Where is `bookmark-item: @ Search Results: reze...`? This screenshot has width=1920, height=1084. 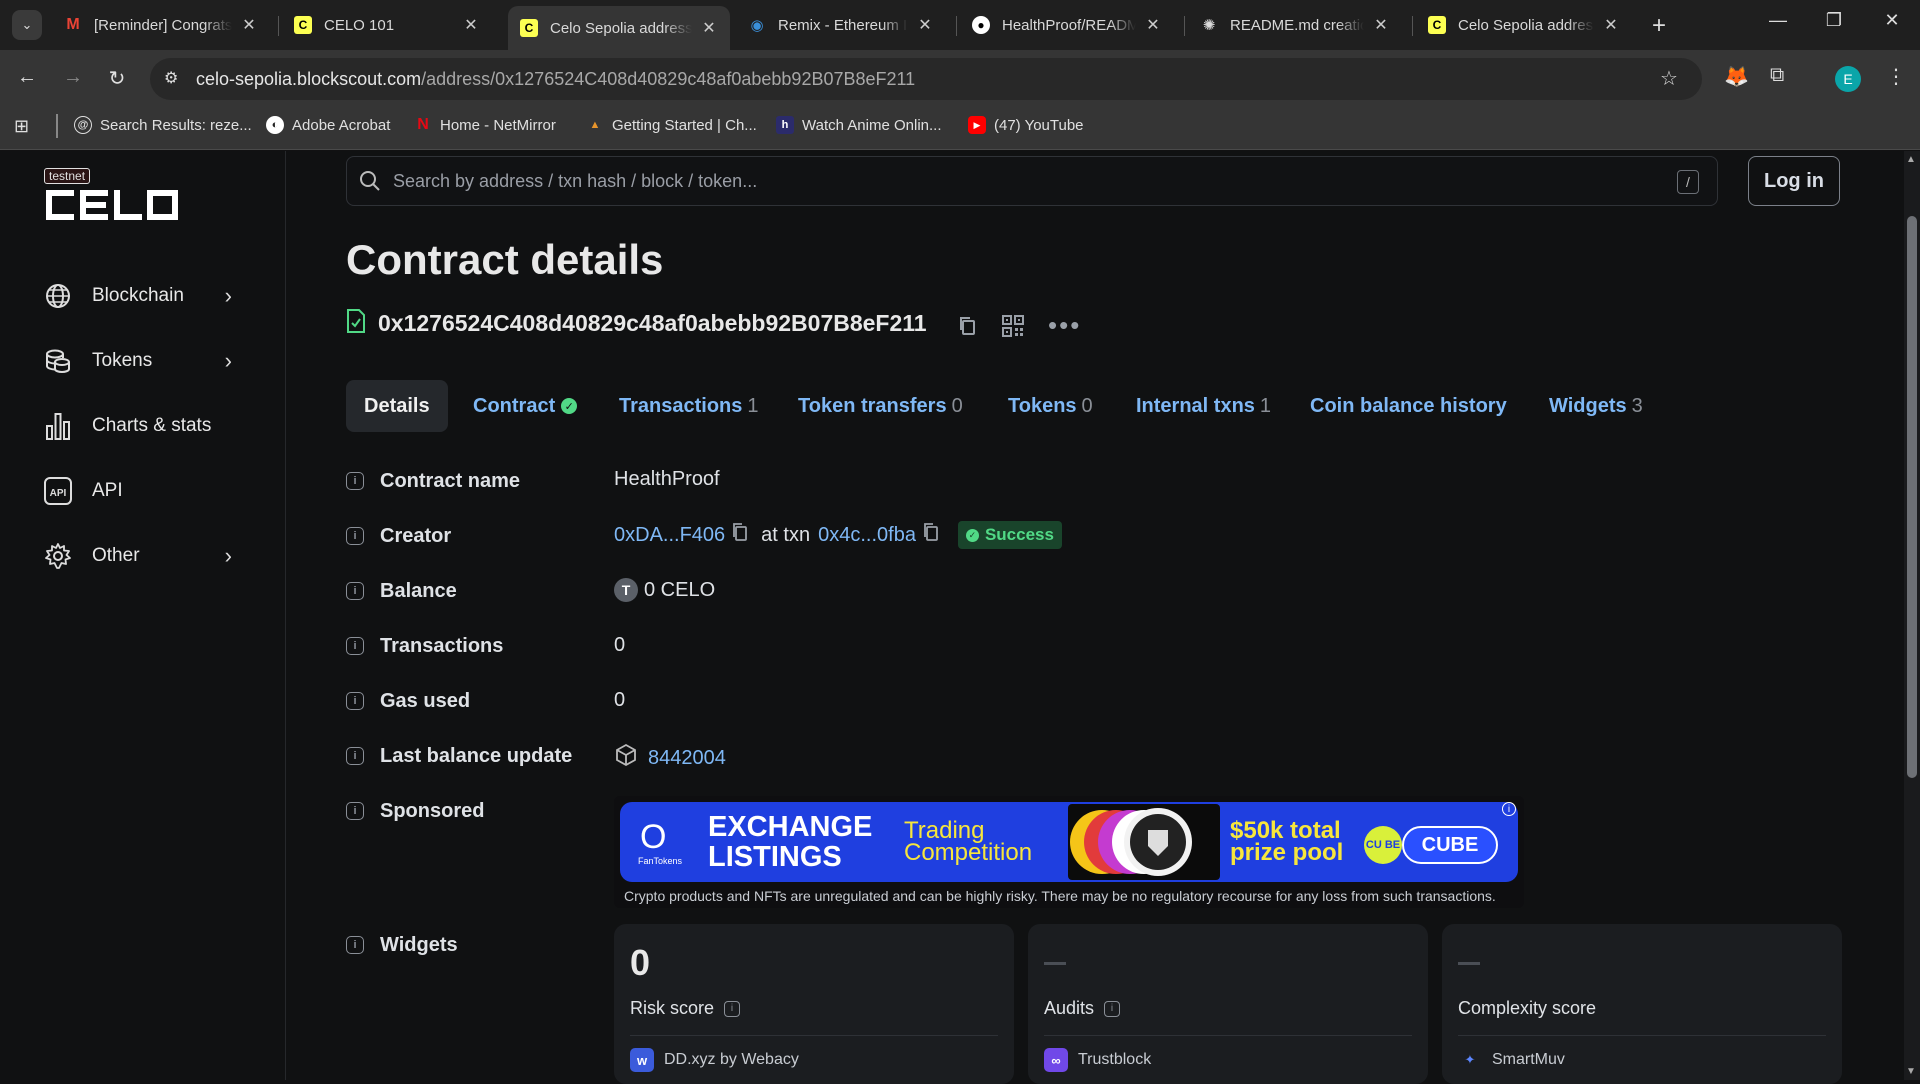 bookmark-item: @ Search Results: reze... is located at coordinates (163, 125).